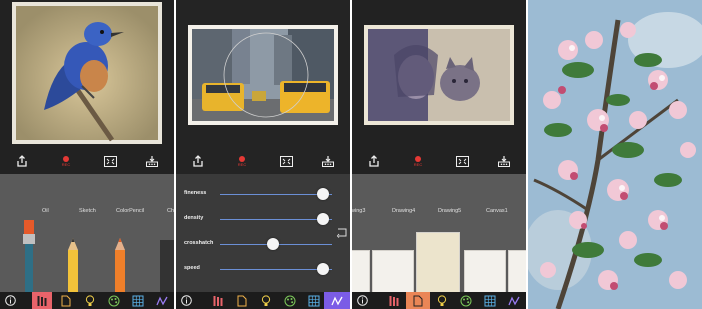 Image resolution: width=702 pixels, height=309 pixels. I want to click on paper-label-drawing5: Drawing5, so click(450, 211).